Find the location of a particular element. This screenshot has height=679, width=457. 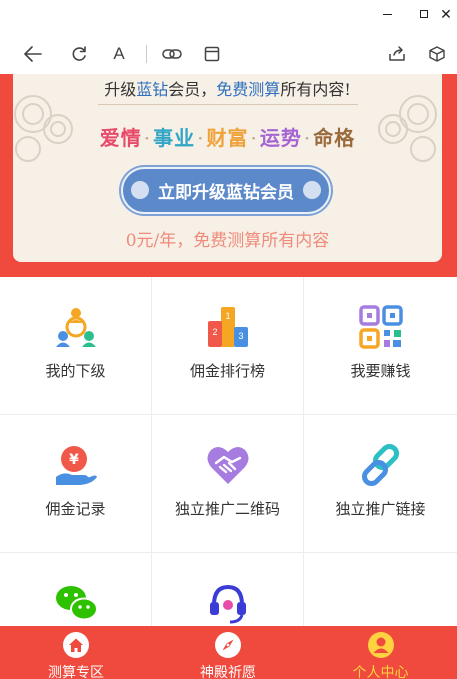

headline-part: 会员， is located at coordinates (192, 89).